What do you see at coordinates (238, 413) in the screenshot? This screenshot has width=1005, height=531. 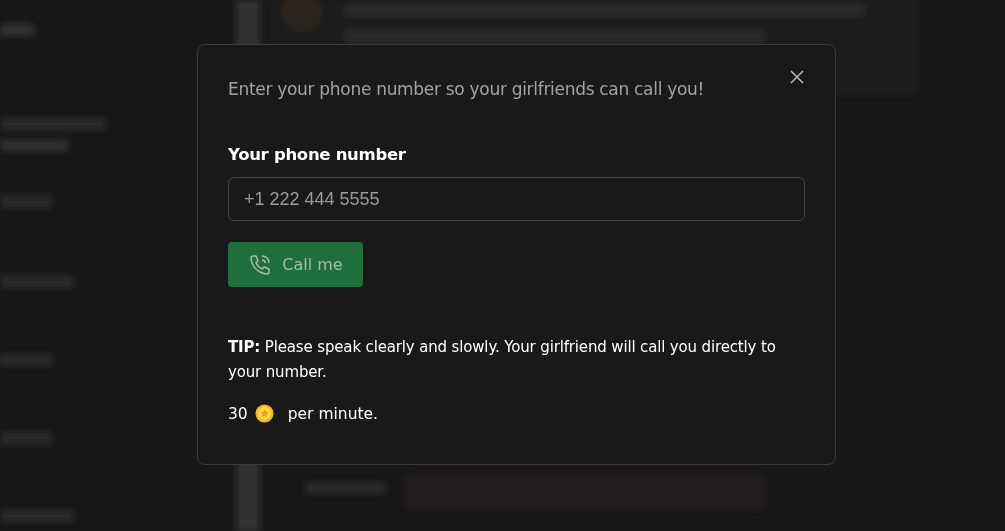 I see `price-amount: 30` at bounding box center [238, 413].